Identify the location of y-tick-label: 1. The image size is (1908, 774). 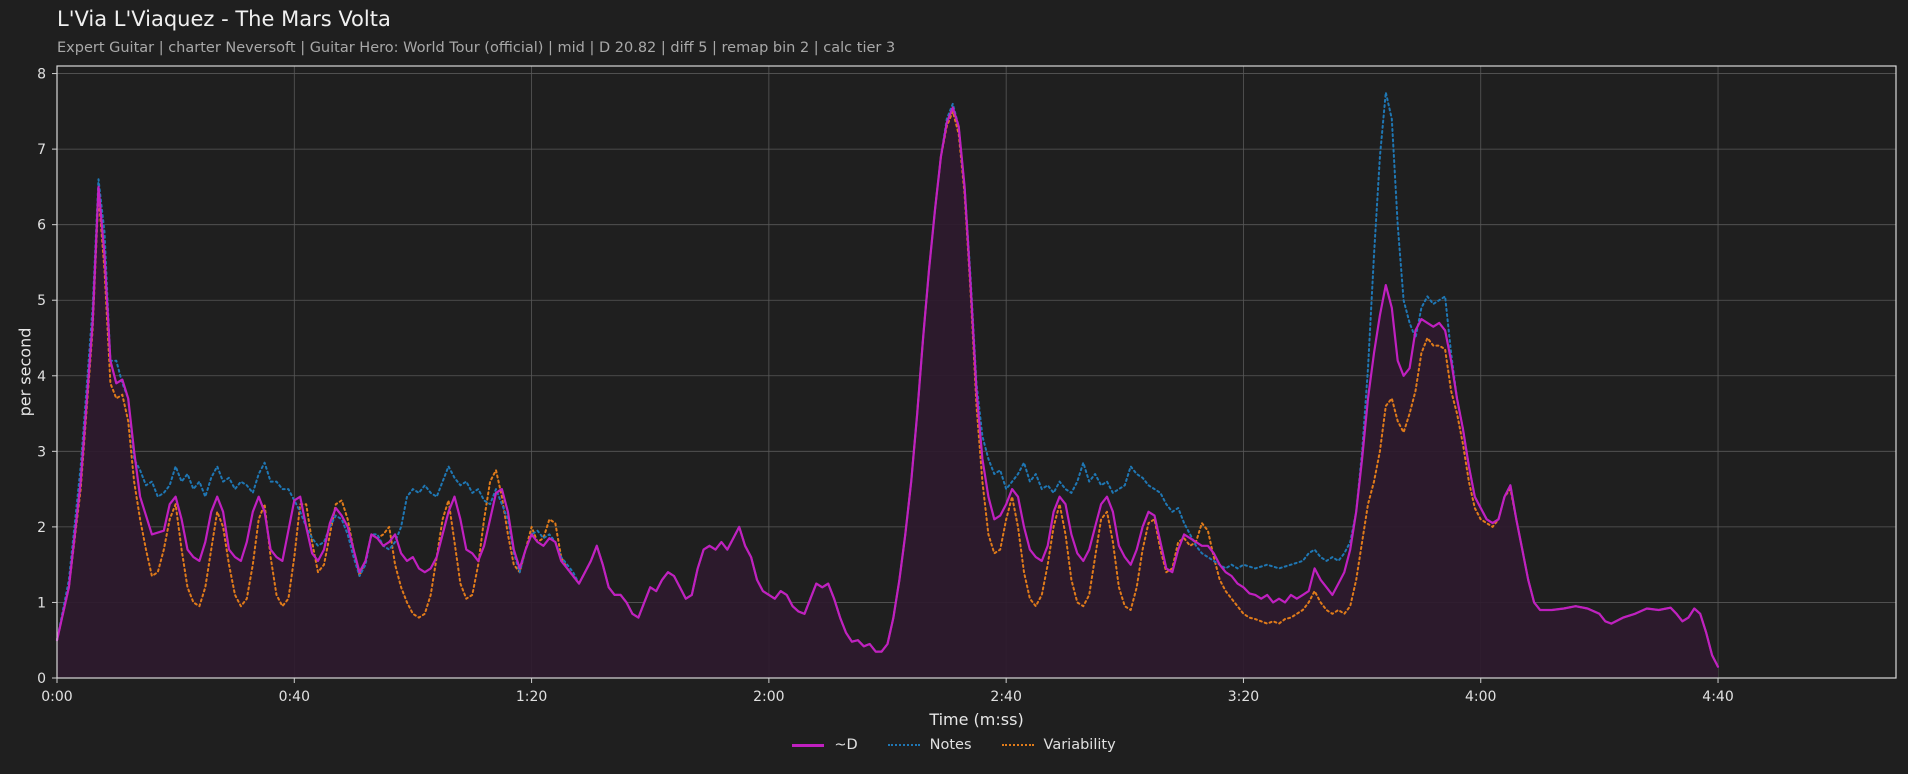
(41, 603).